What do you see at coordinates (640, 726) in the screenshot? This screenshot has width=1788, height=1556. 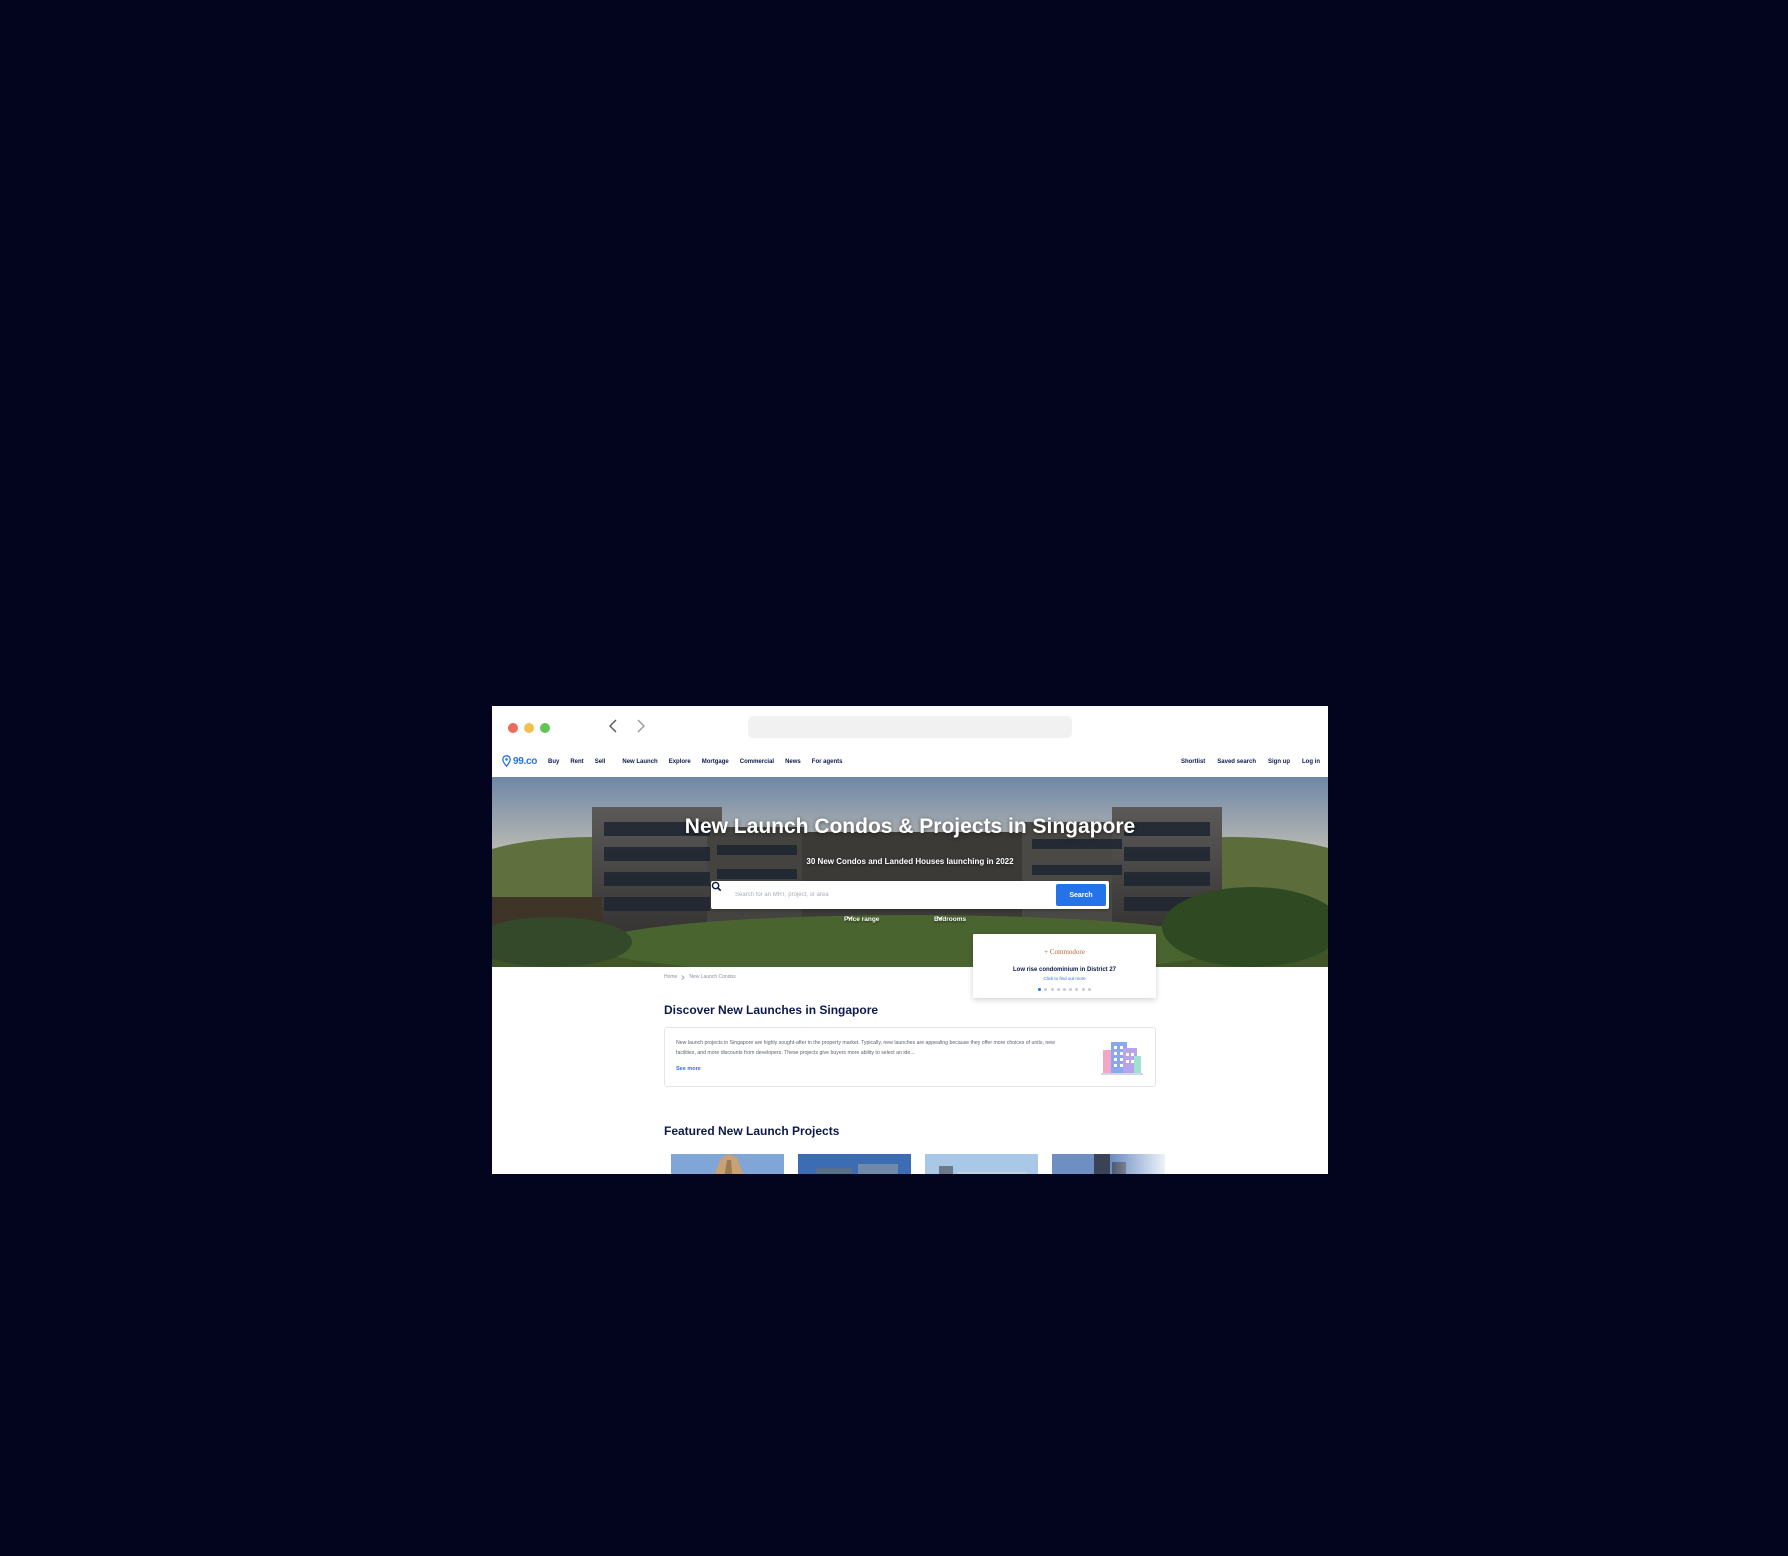 I see `forward-arrow-icon` at bounding box center [640, 726].